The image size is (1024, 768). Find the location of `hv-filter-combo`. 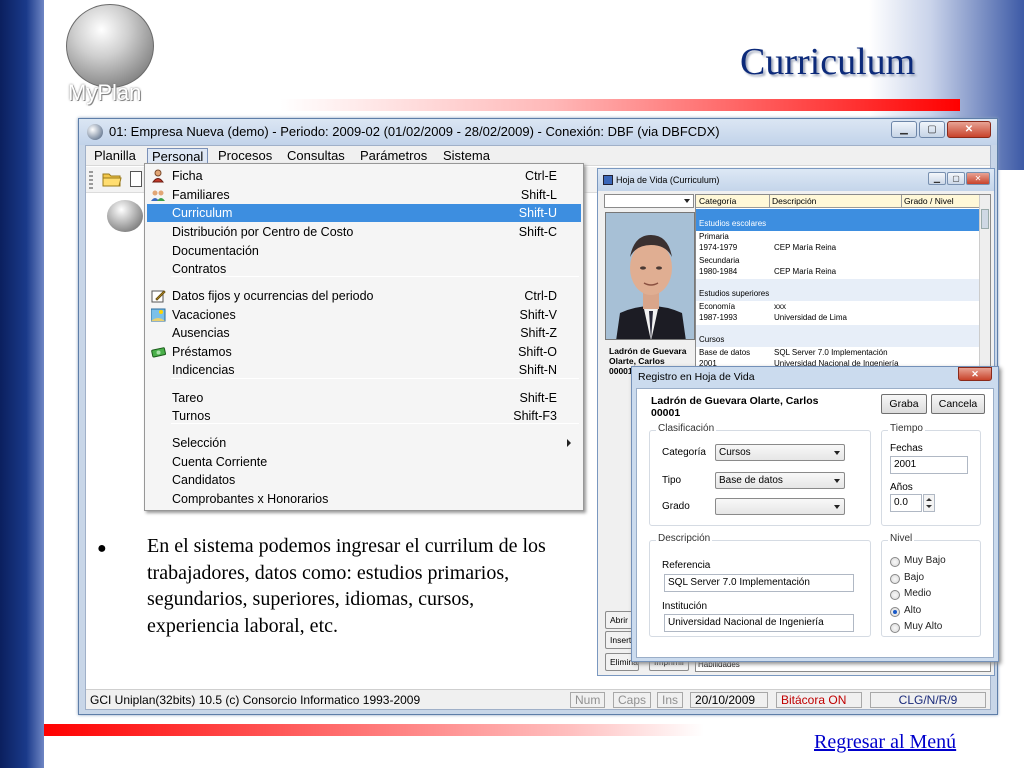

hv-filter-combo is located at coordinates (649, 201).